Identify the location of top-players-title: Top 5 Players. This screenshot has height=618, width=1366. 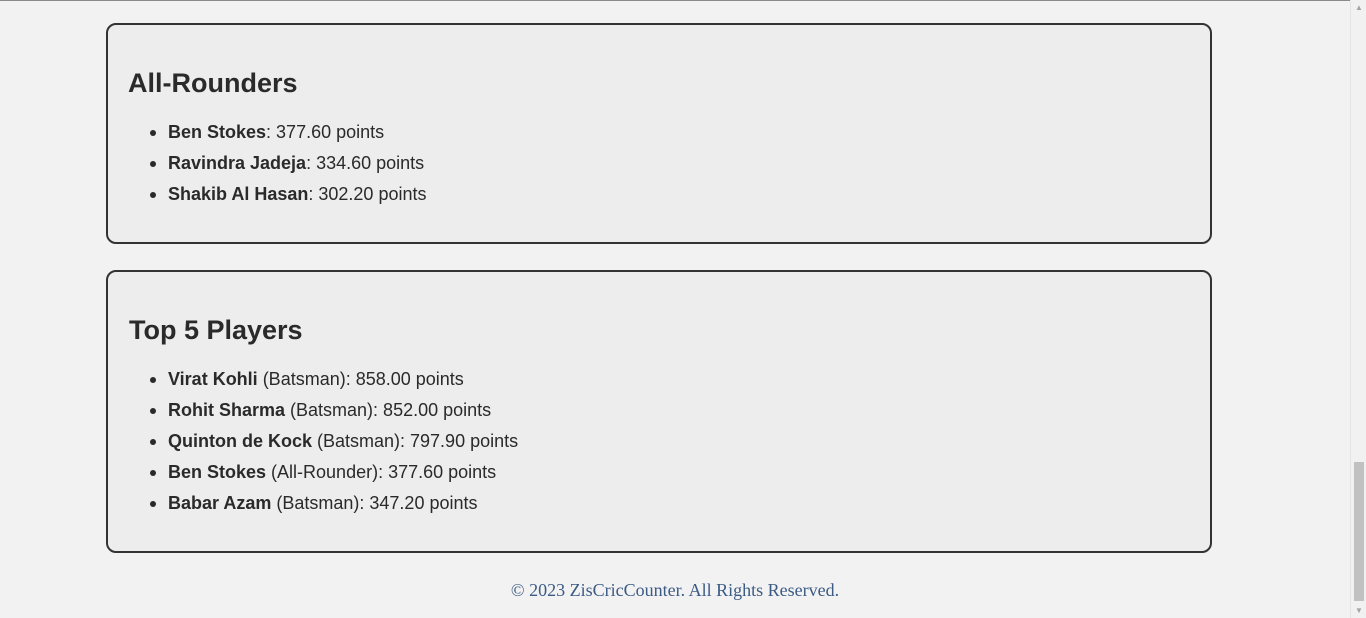
(216, 330).